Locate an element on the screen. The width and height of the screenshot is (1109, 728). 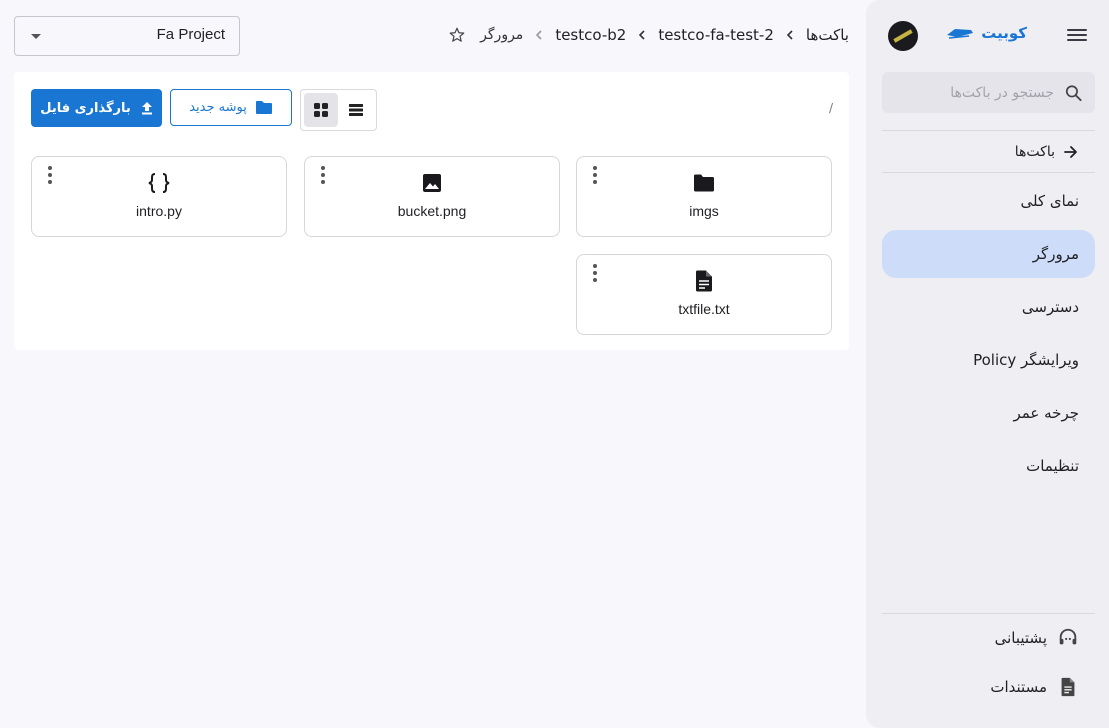
view-toggle is located at coordinates (338, 110).